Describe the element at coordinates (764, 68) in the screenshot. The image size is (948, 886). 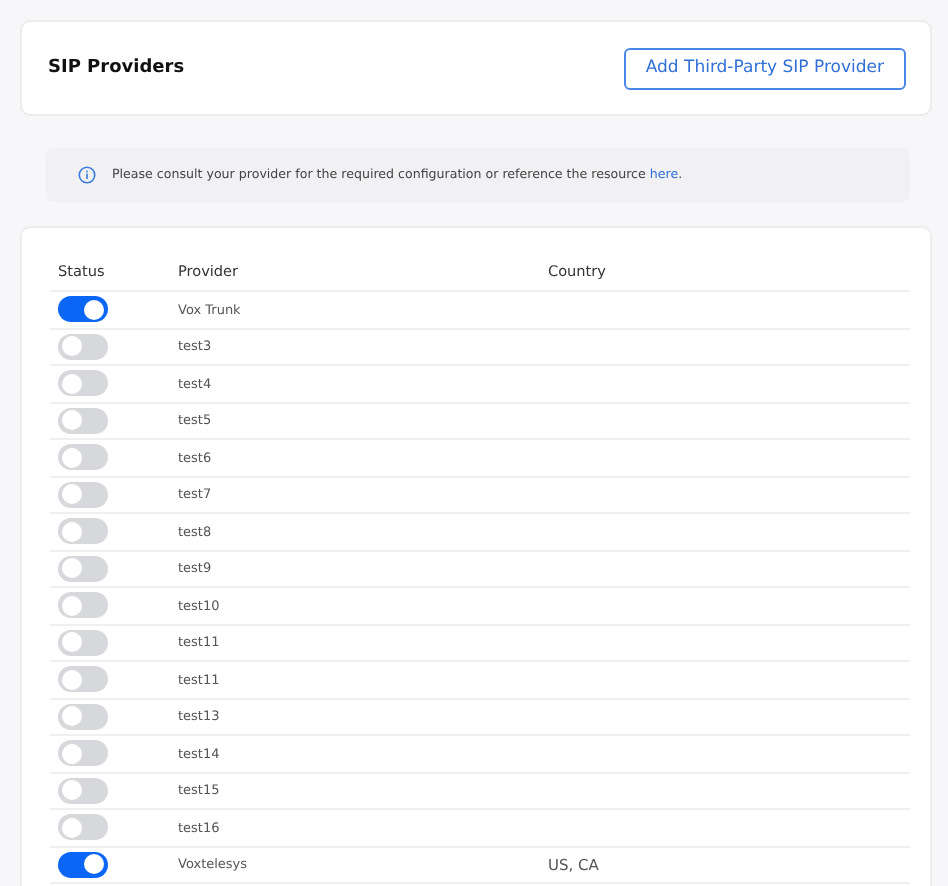
I see `add-provider-button: Add Third-Party SIP Provider` at that location.